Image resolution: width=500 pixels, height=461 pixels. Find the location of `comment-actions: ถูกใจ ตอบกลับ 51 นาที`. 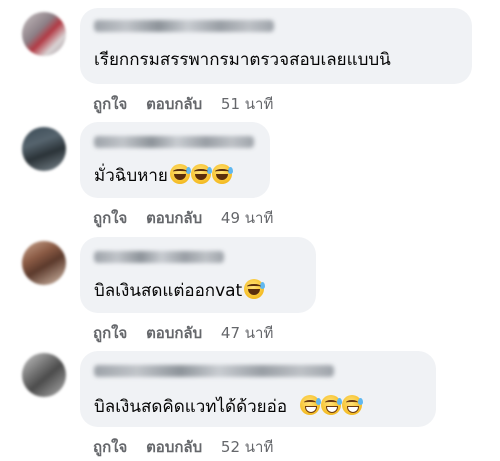

comment-actions: ถูกใจ ตอบกลับ 51 นาที is located at coordinates (183, 104).